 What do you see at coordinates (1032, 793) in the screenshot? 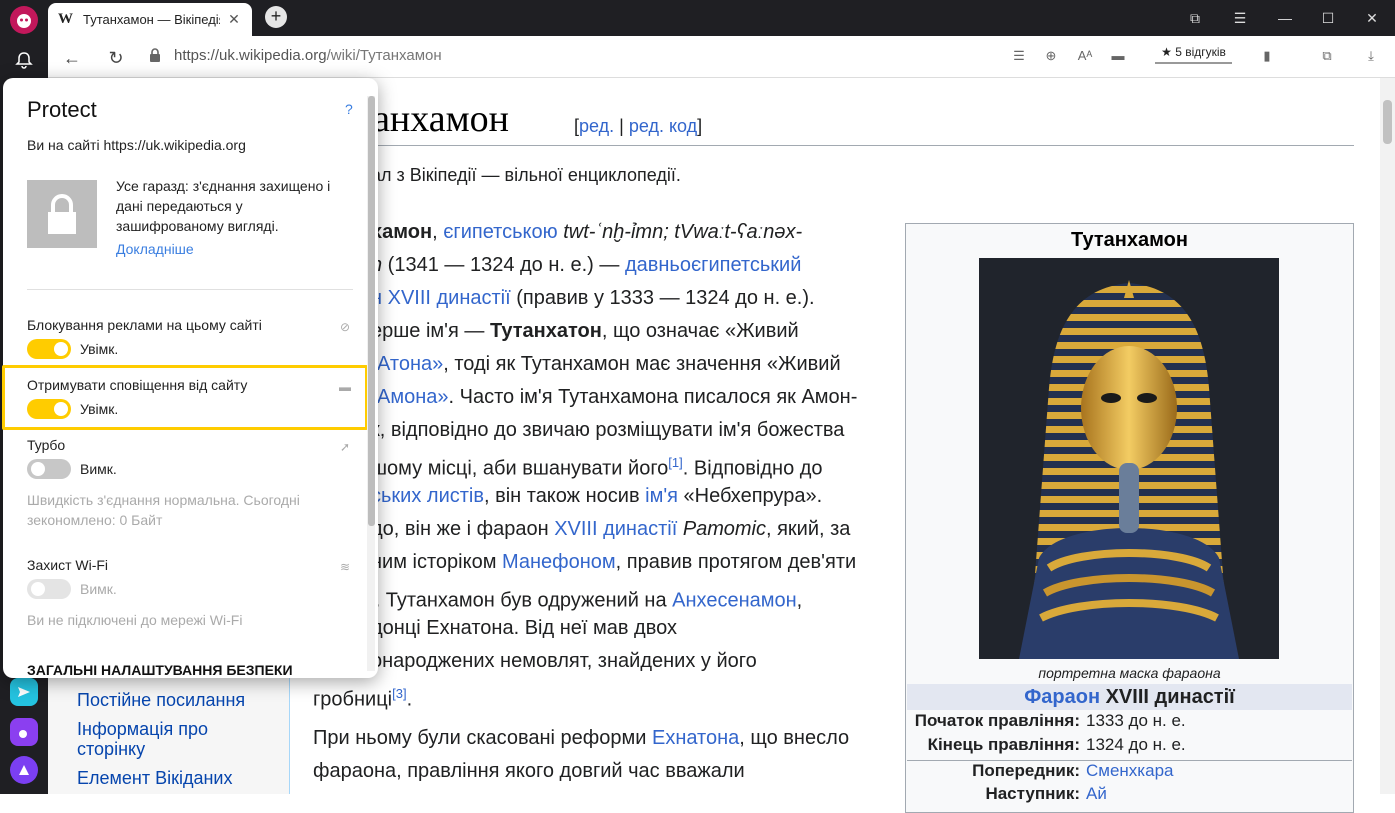
I see `successor-label: Наступник:` at bounding box center [1032, 793].